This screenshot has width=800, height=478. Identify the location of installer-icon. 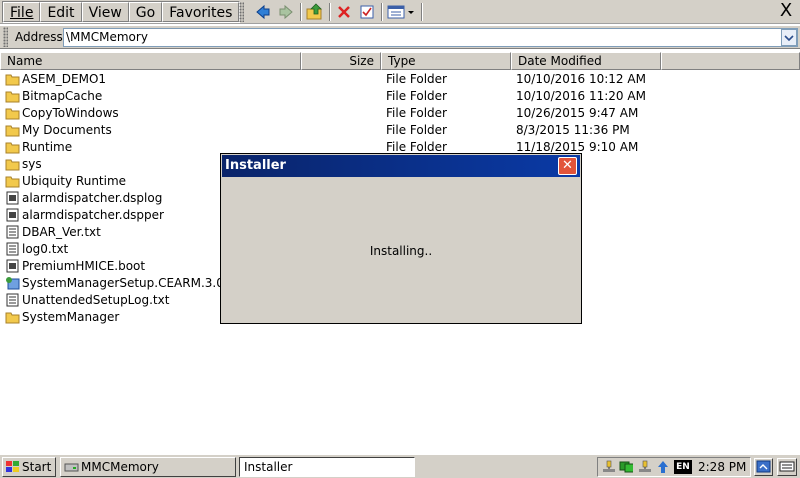
(12, 283).